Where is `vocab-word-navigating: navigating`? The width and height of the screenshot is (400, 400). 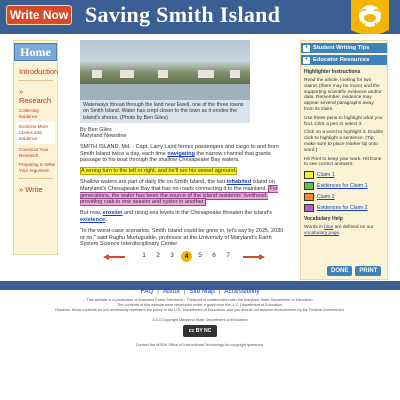 vocab-word-navigating: navigating is located at coordinates (181, 154).